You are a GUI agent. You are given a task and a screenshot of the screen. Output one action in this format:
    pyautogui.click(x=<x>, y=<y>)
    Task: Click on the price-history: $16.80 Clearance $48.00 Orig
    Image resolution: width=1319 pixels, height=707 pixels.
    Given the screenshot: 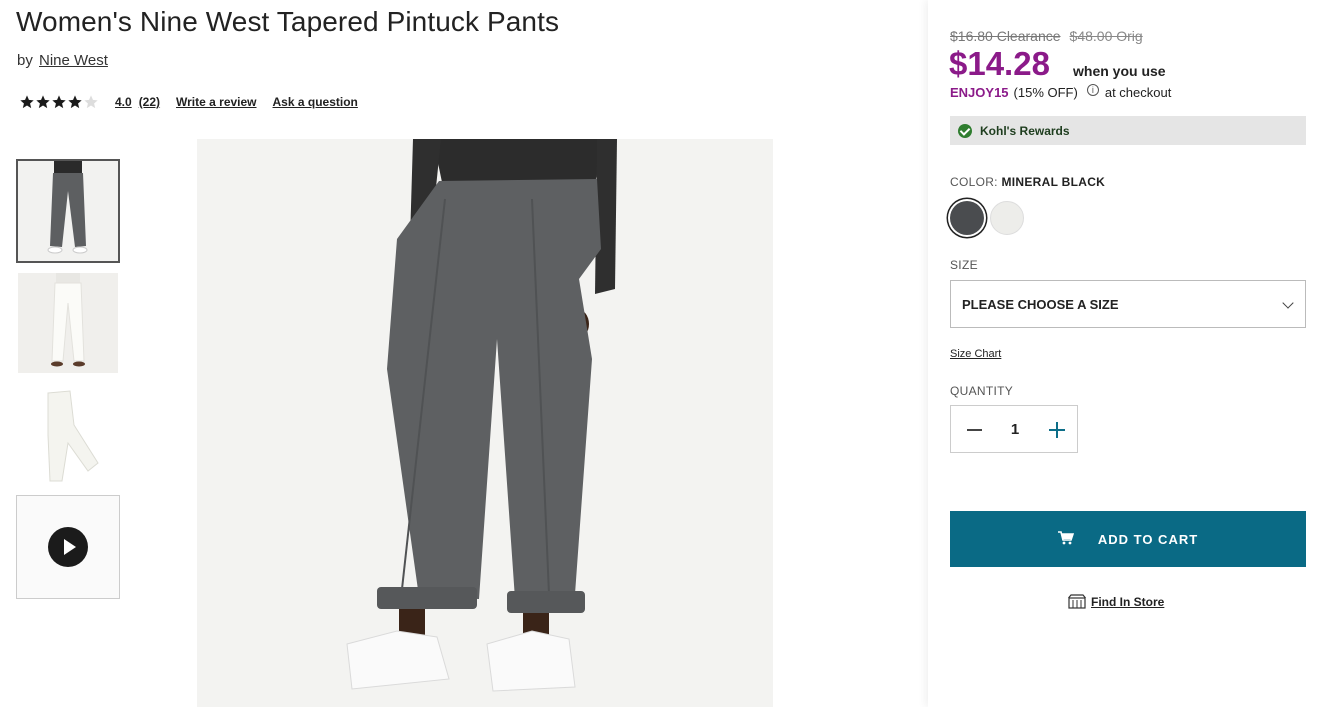 What is the action you would take?
    pyautogui.click(x=1046, y=36)
    